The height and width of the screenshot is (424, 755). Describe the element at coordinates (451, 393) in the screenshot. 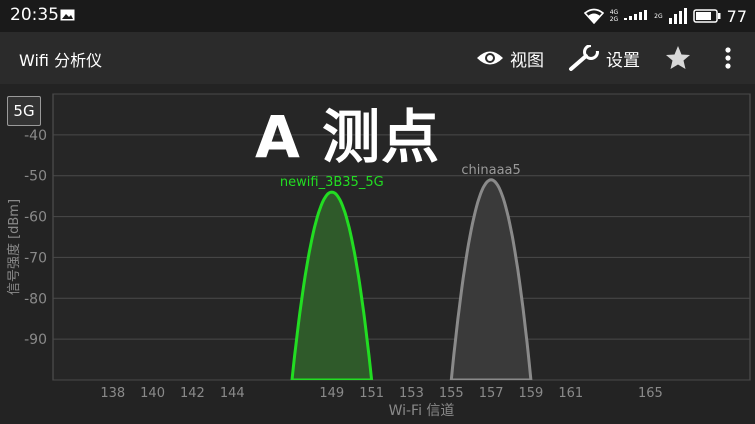

I see `x-tick-label: 155` at that location.